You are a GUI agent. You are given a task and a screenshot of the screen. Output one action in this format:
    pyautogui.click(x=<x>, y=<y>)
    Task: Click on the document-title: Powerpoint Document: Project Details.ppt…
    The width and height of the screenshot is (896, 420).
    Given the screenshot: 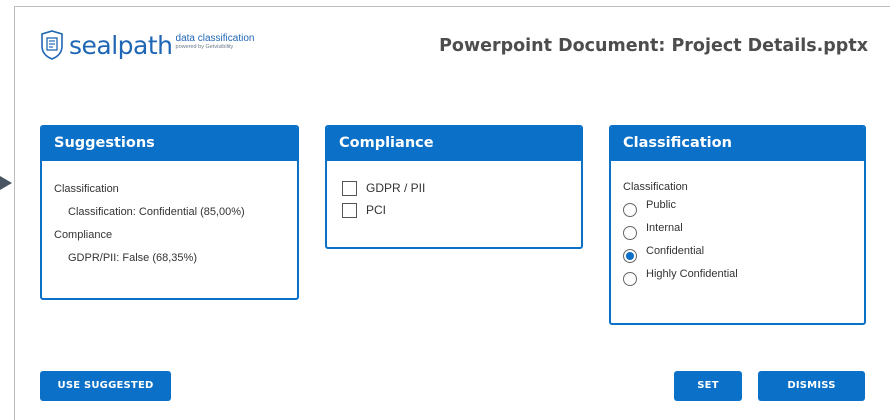 What is the action you would take?
    pyautogui.click(x=653, y=46)
    